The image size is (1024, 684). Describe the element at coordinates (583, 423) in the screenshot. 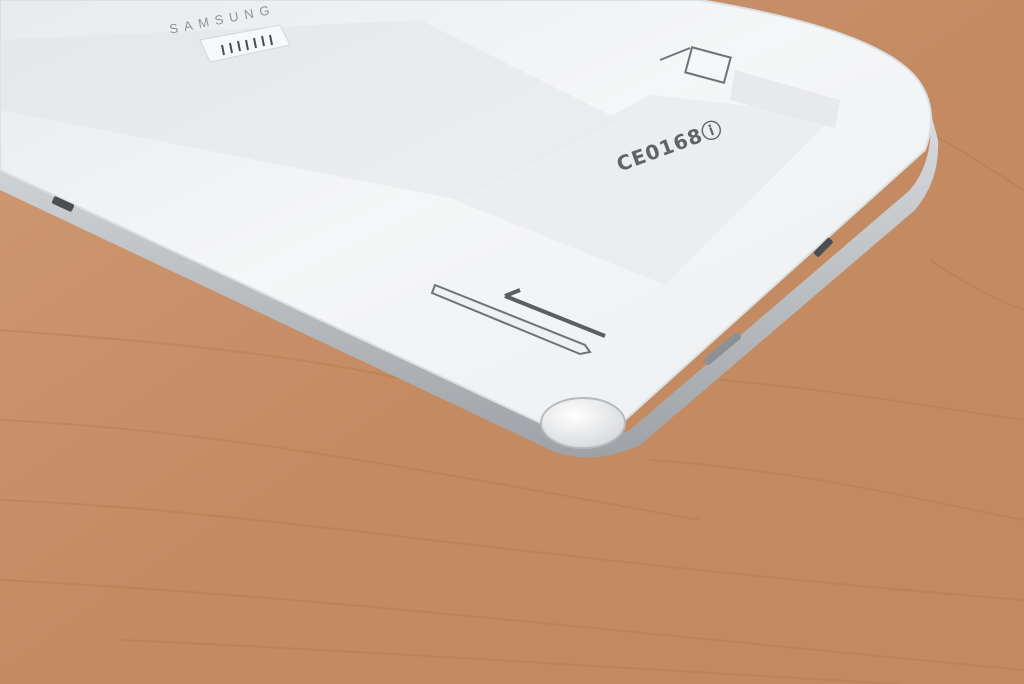

I see `corner-cap` at that location.